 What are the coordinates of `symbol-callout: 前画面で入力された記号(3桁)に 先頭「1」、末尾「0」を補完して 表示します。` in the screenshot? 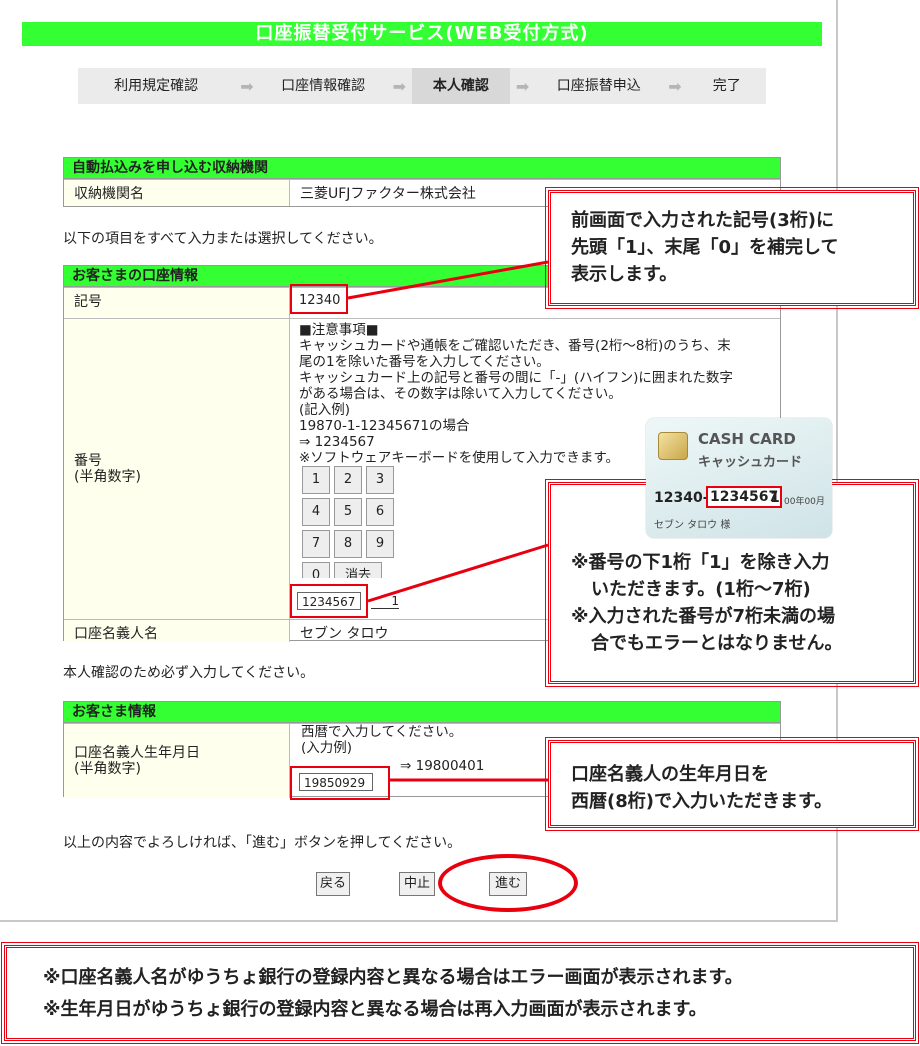 It's located at (732, 248).